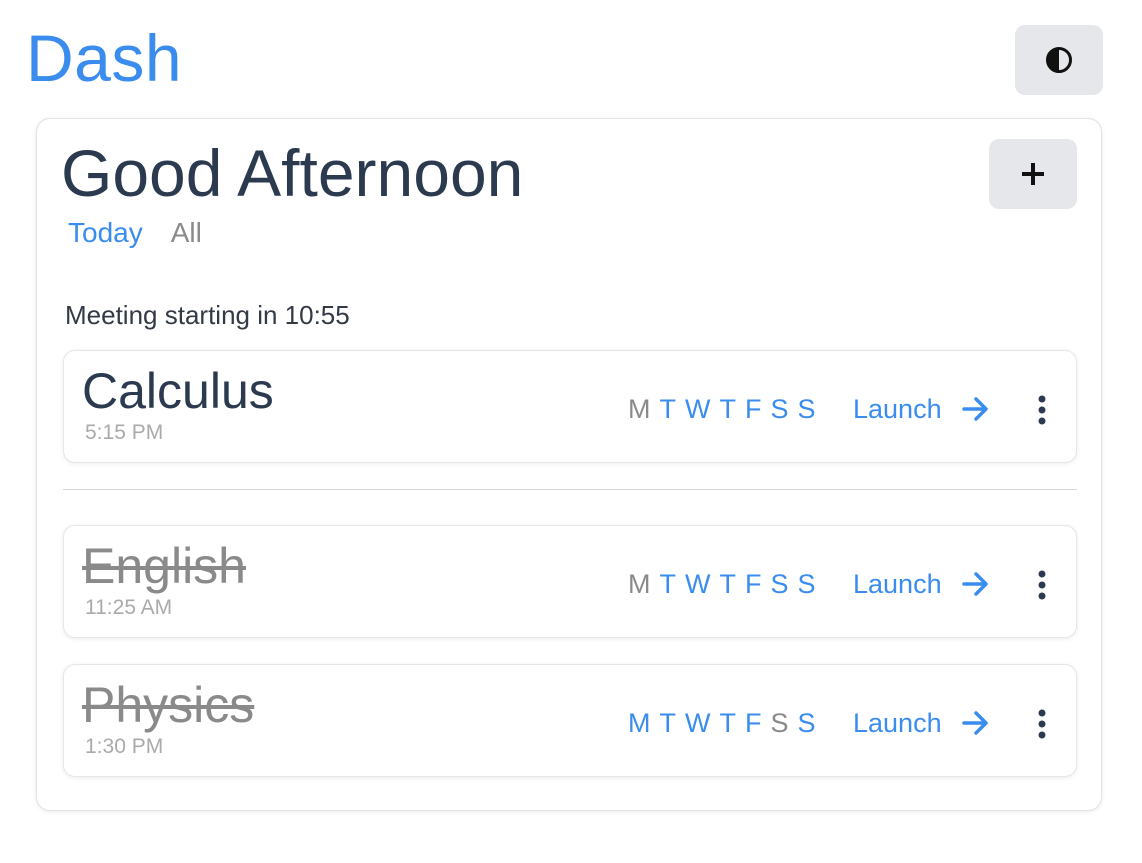 This screenshot has width=1142, height=863. I want to click on theme-toggle-button, so click(1059, 60).